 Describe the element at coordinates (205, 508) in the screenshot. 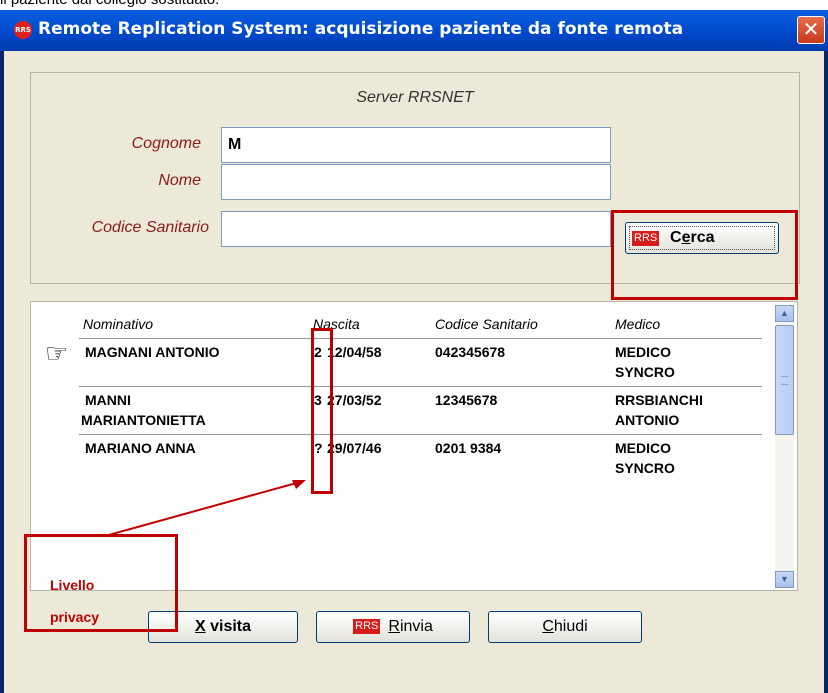

I see `annotation-arrow` at that location.